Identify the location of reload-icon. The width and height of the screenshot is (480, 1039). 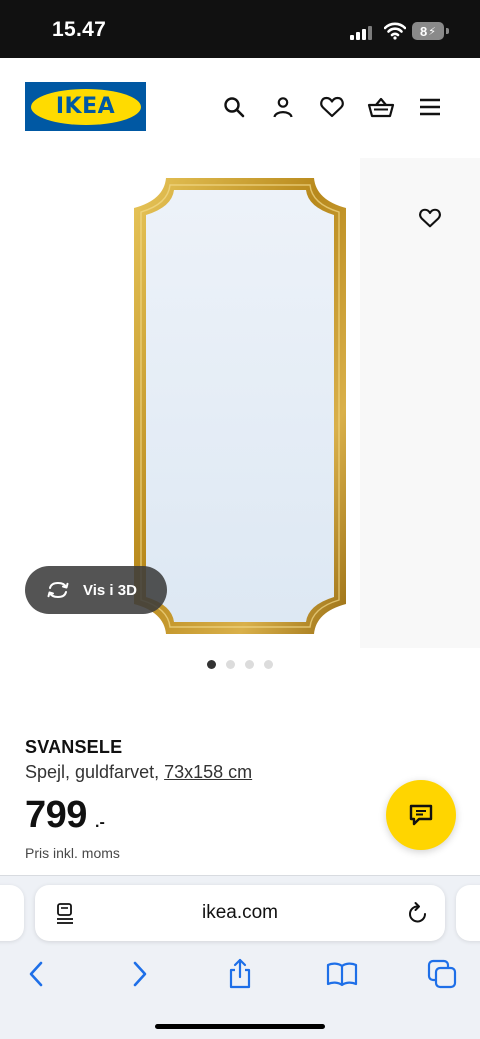
(418, 913).